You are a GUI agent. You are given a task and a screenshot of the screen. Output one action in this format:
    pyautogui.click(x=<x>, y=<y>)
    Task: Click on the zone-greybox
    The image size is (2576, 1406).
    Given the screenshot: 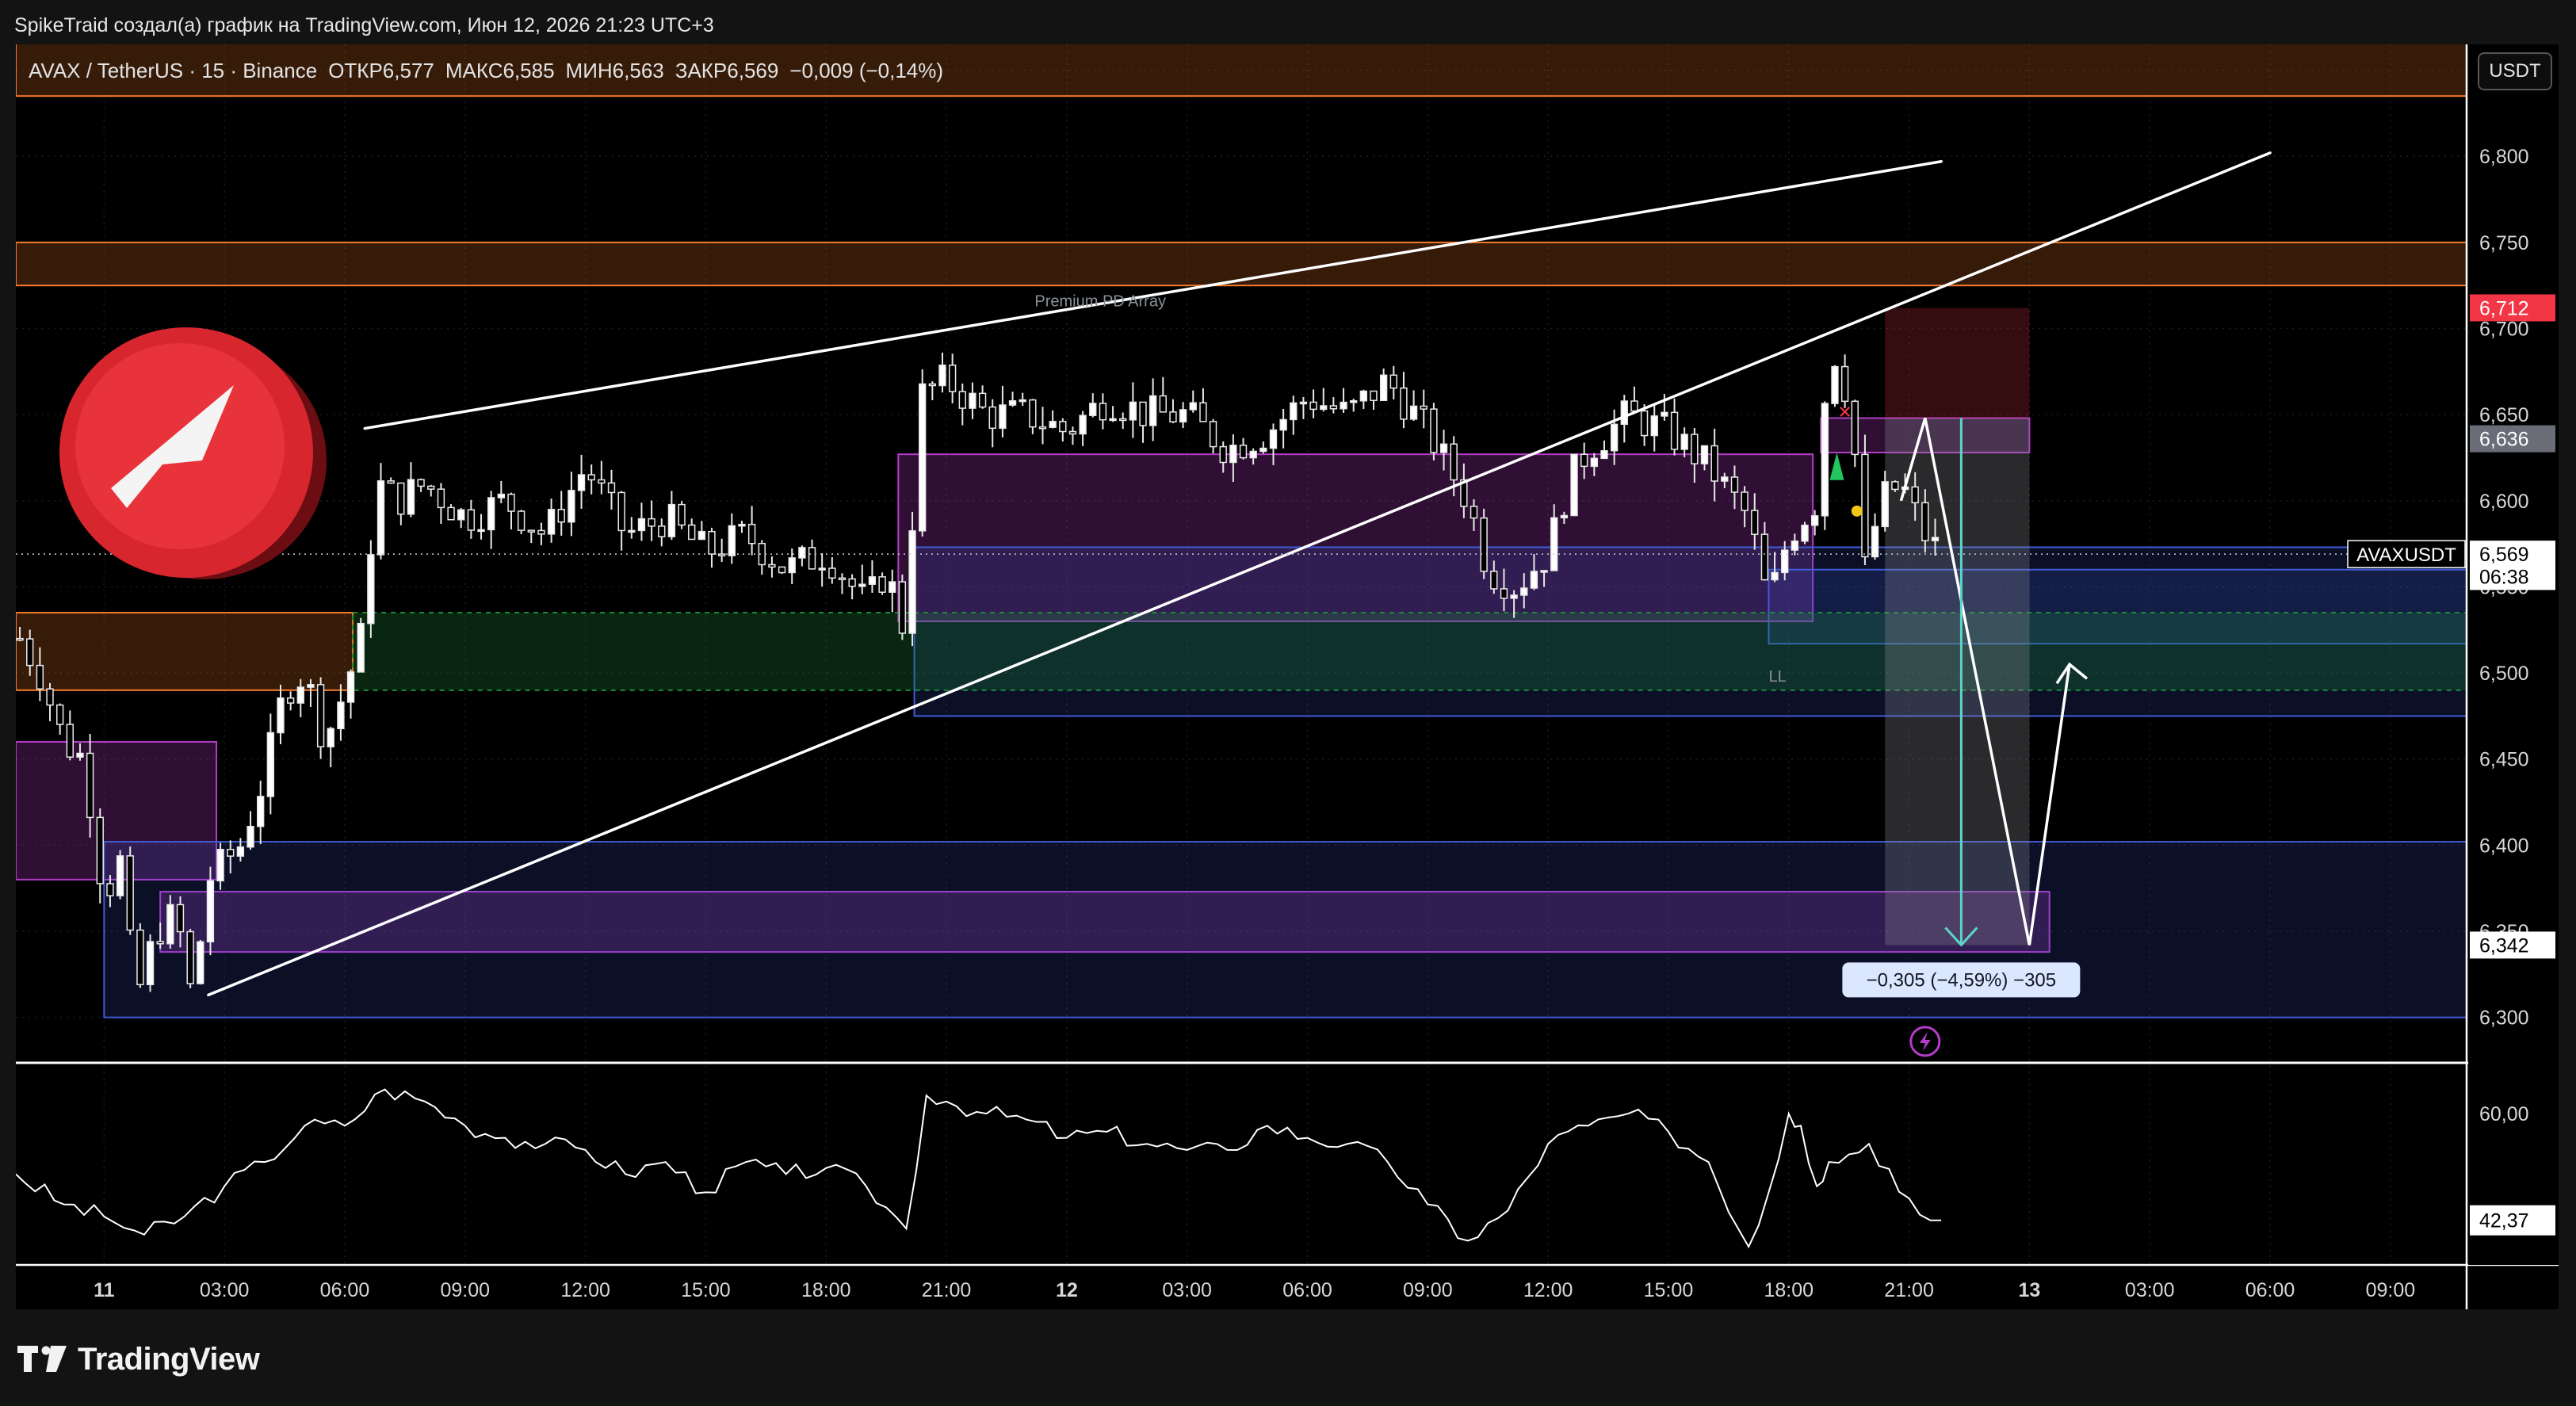 What is the action you would take?
    pyautogui.click(x=1957, y=682)
    